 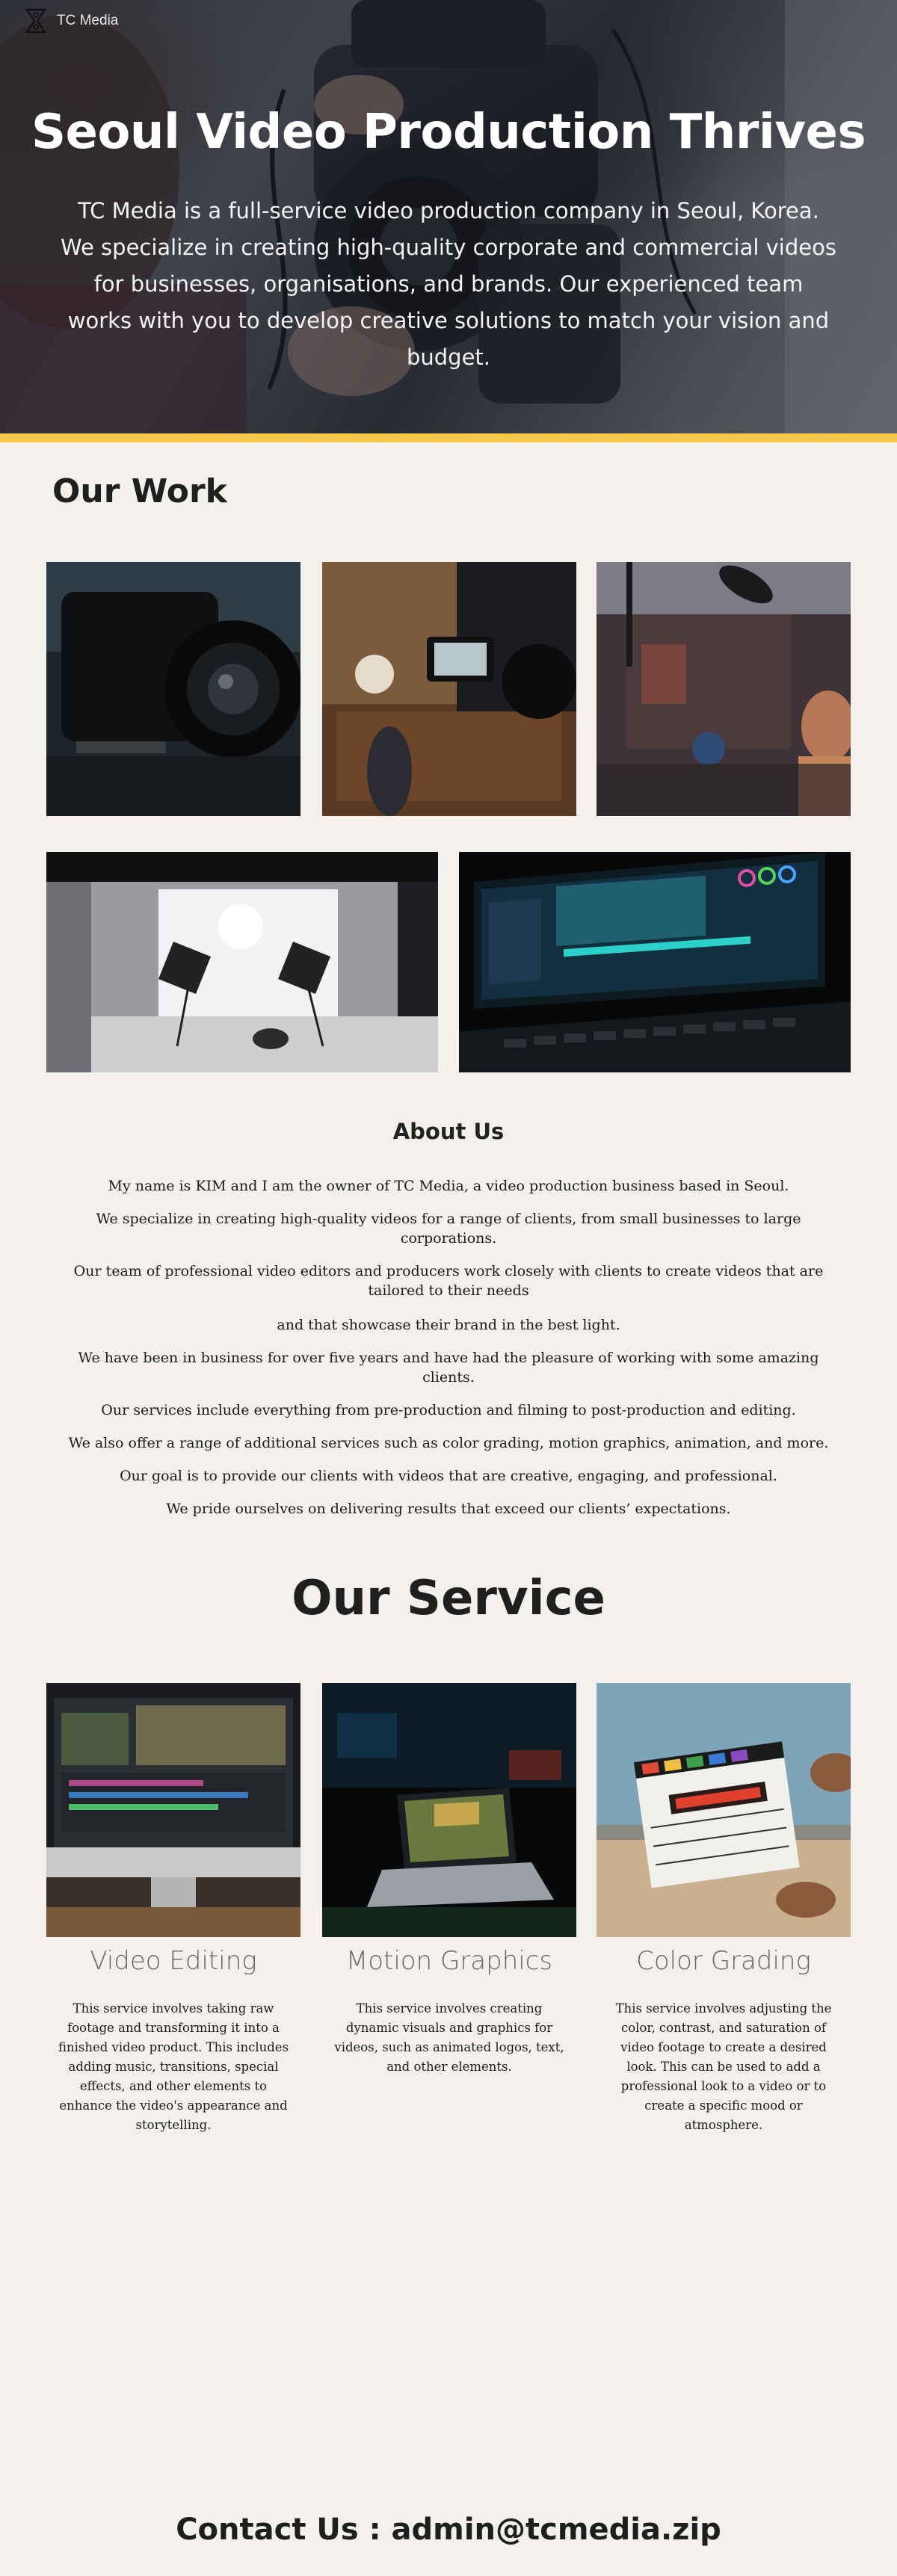 I want to click on service-name-color-grading: Color Grading, so click(x=724, y=1961).